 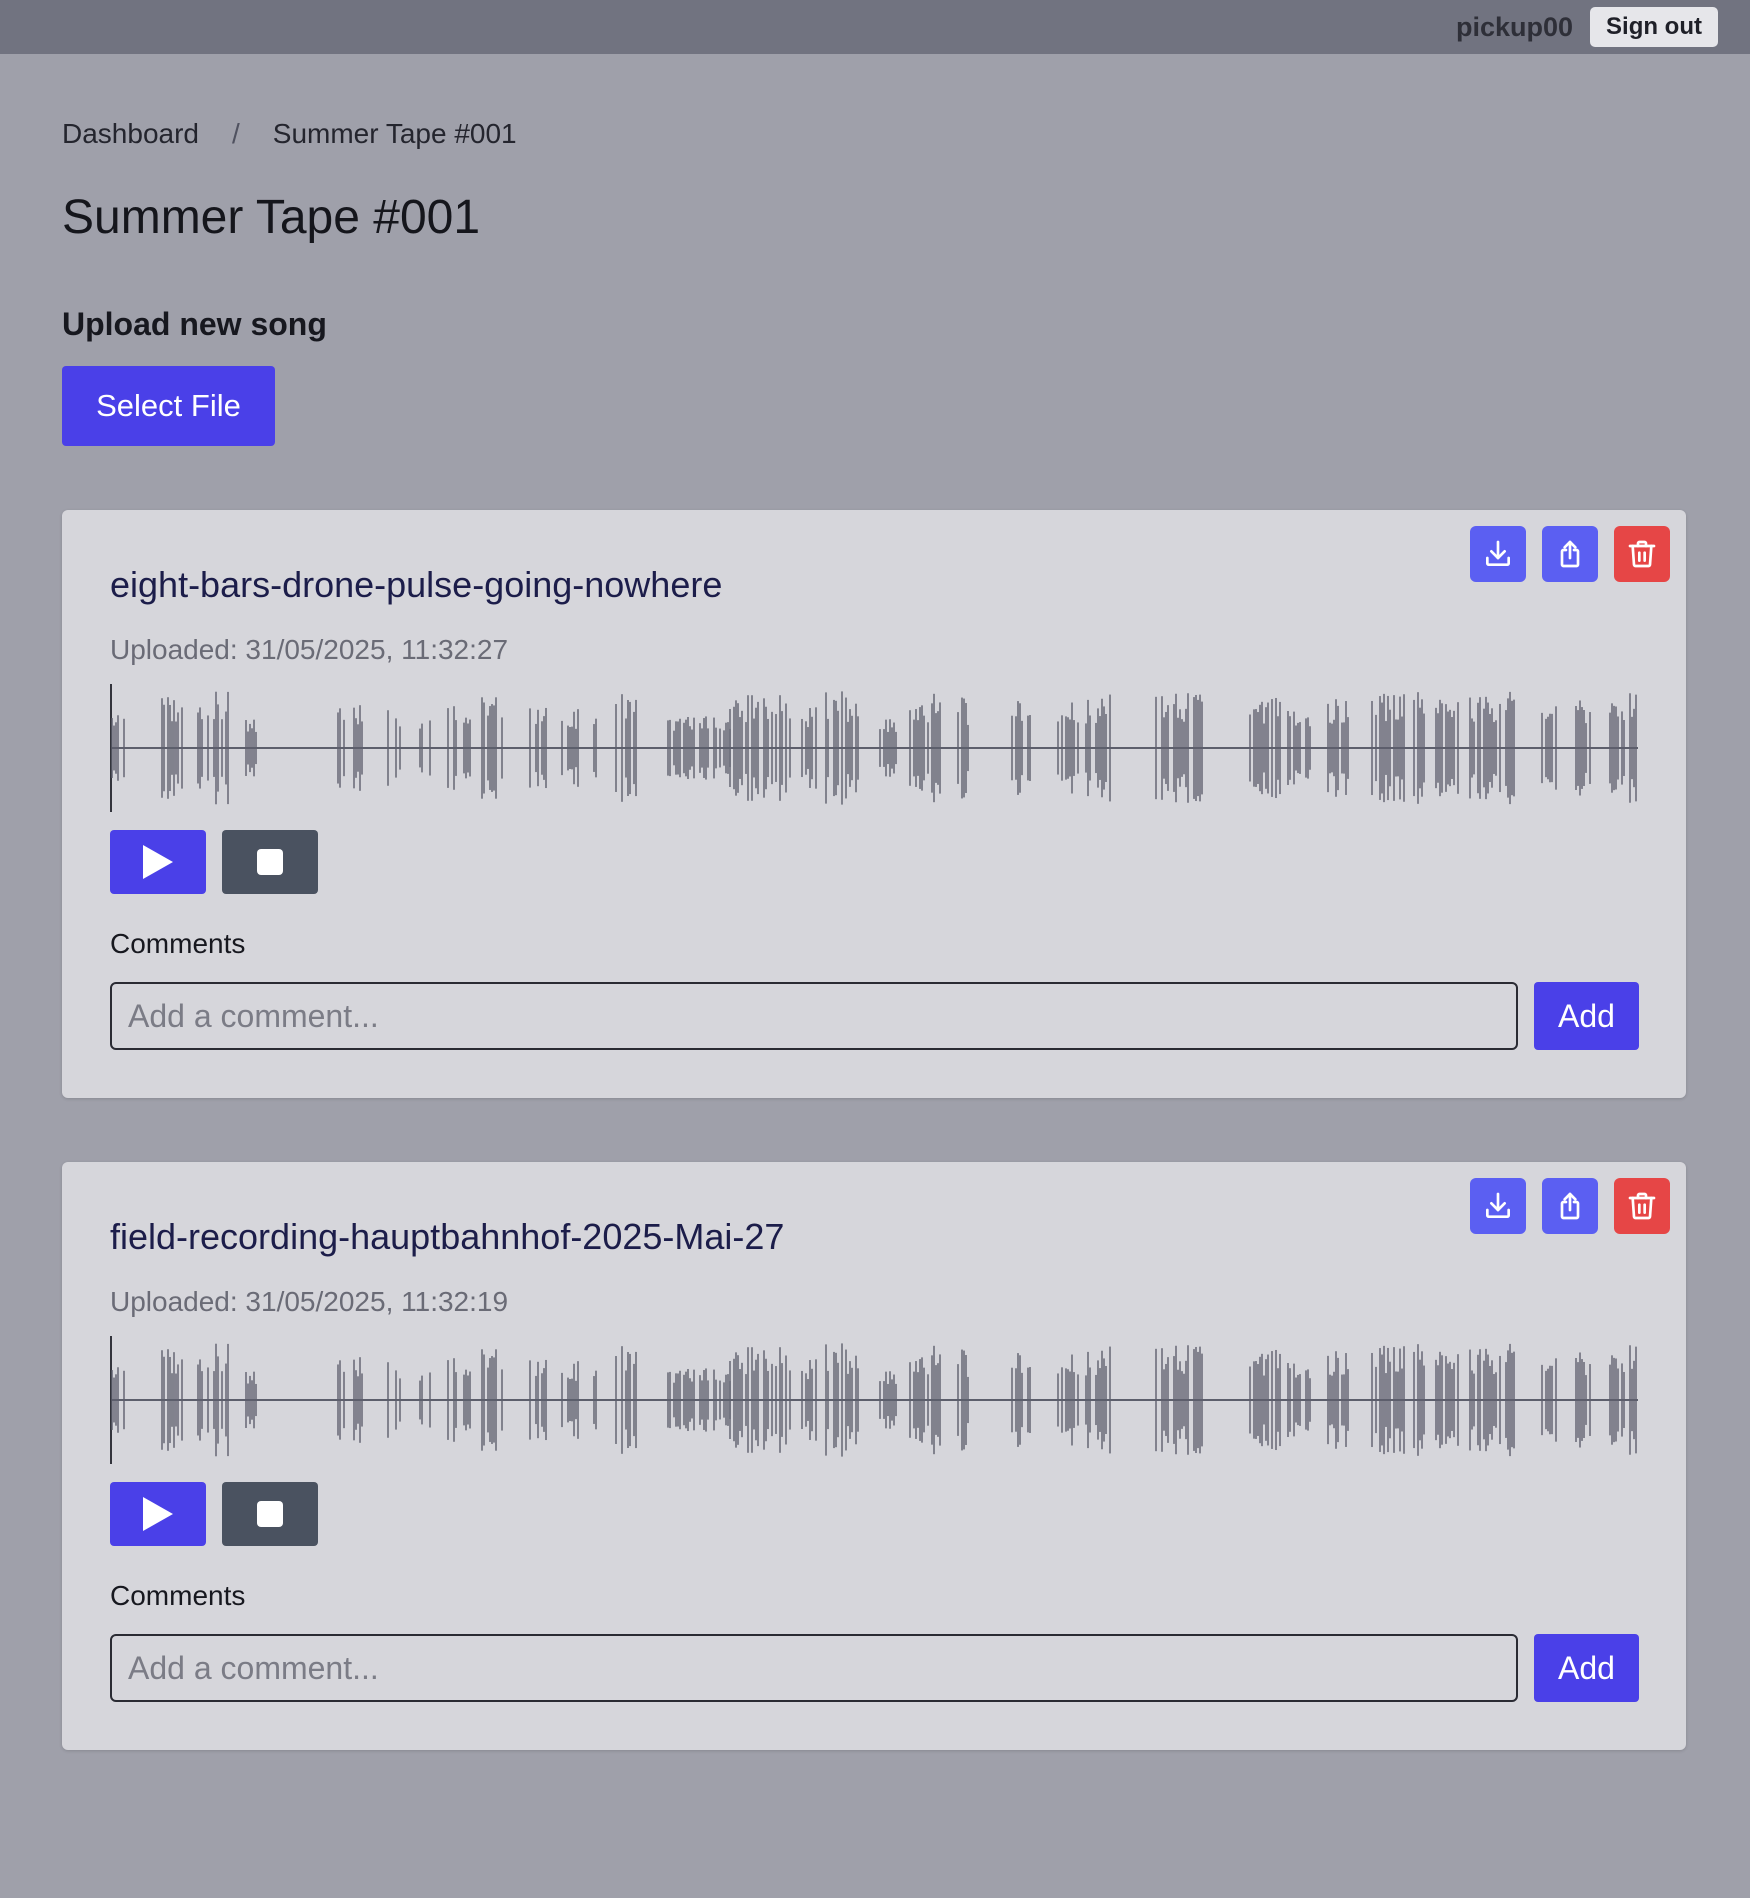 I want to click on breadcrumb: Dashboard / Summer Tape #001, so click(x=289, y=134).